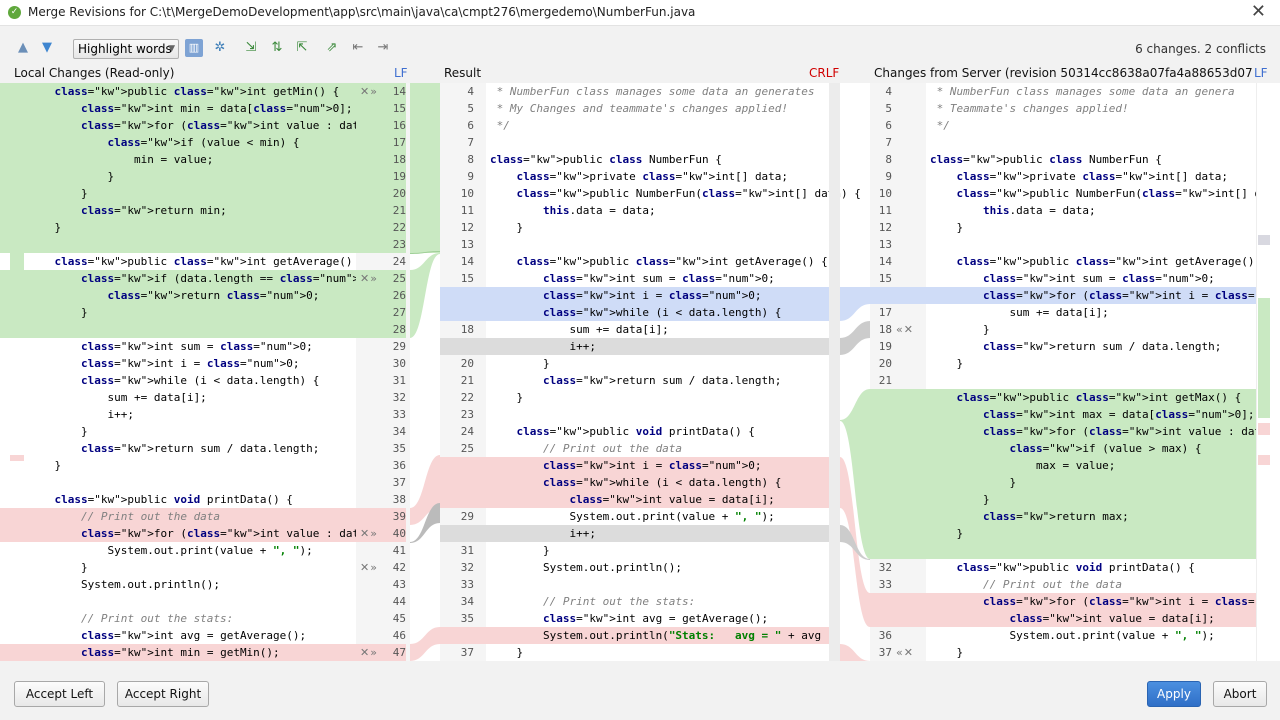  Describe the element at coordinates (855, 338) in the screenshot. I see `connector-line` at that location.